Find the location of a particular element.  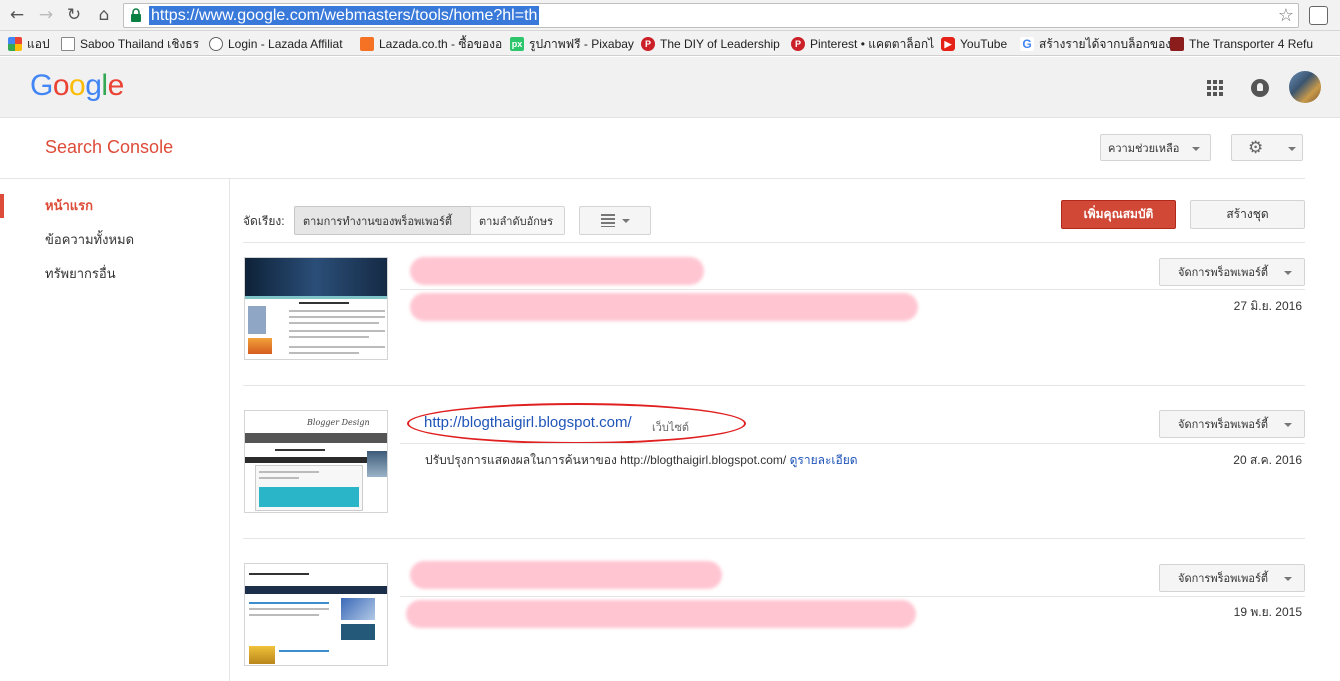

google-header: Google is located at coordinates (670, 87).